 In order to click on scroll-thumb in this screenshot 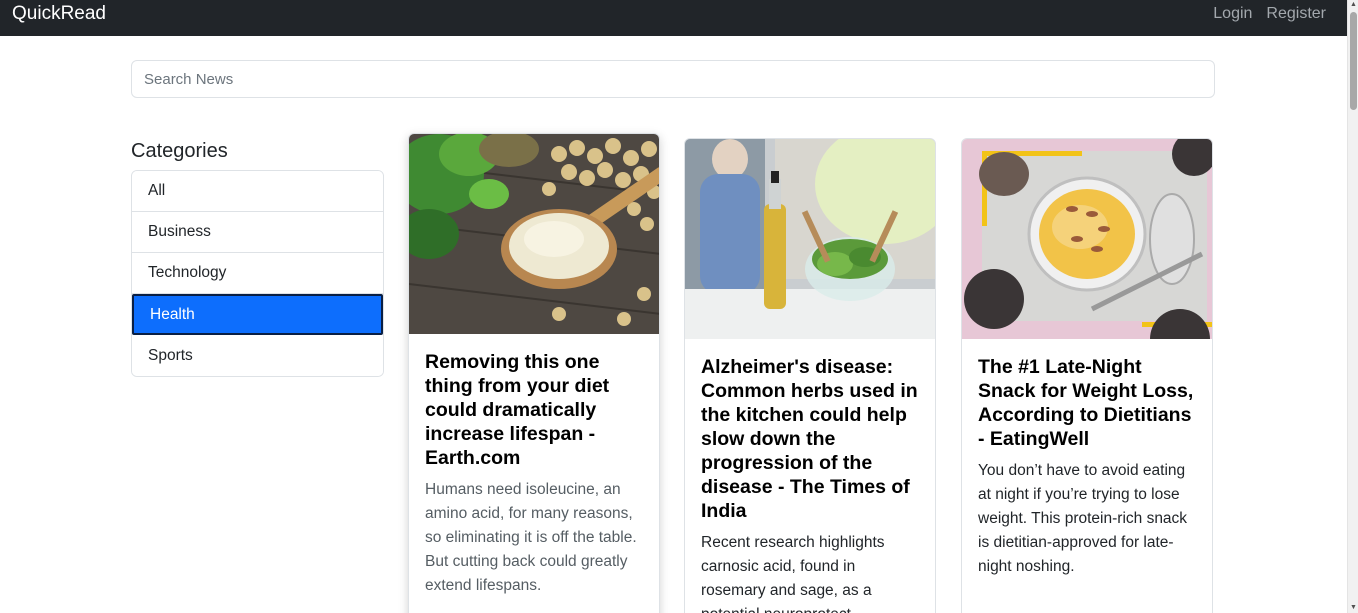, I will do `click(1353, 61)`.